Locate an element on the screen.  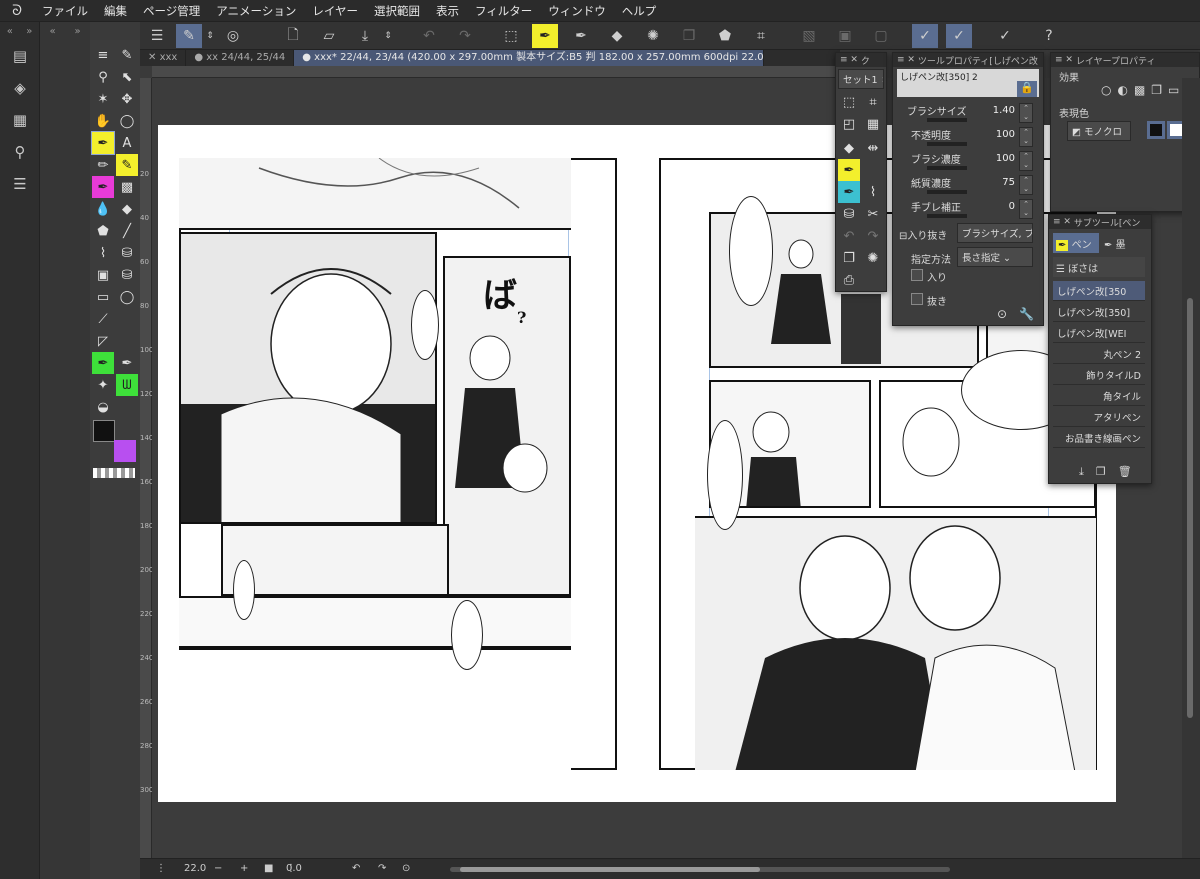
pen-set-icon: ✒ is located at coordinates (849, 170).